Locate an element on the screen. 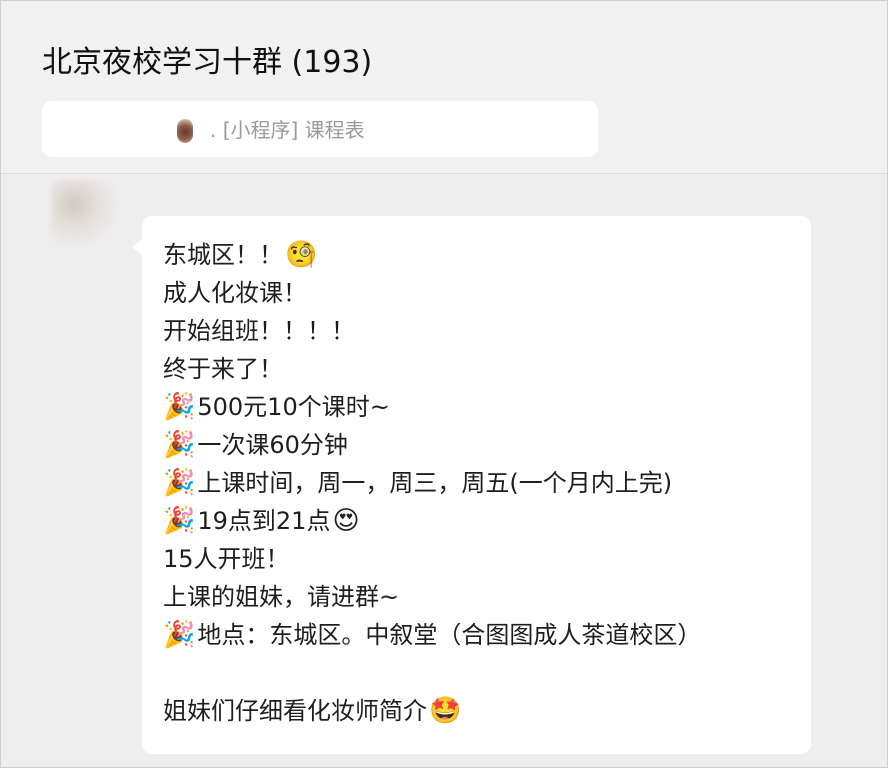 The height and width of the screenshot is (768, 888). pinned-avatar is located at coordinates (185, 131).